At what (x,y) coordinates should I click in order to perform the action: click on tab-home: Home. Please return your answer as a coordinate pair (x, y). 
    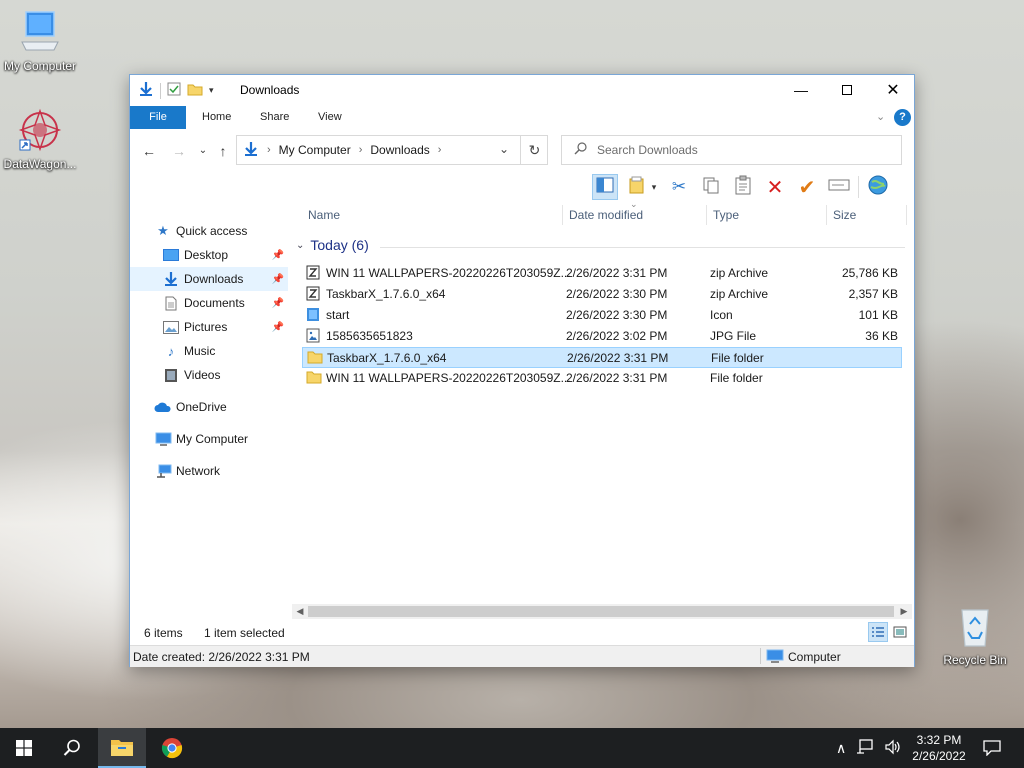
    Looking at the image, I should click on (216, 117).